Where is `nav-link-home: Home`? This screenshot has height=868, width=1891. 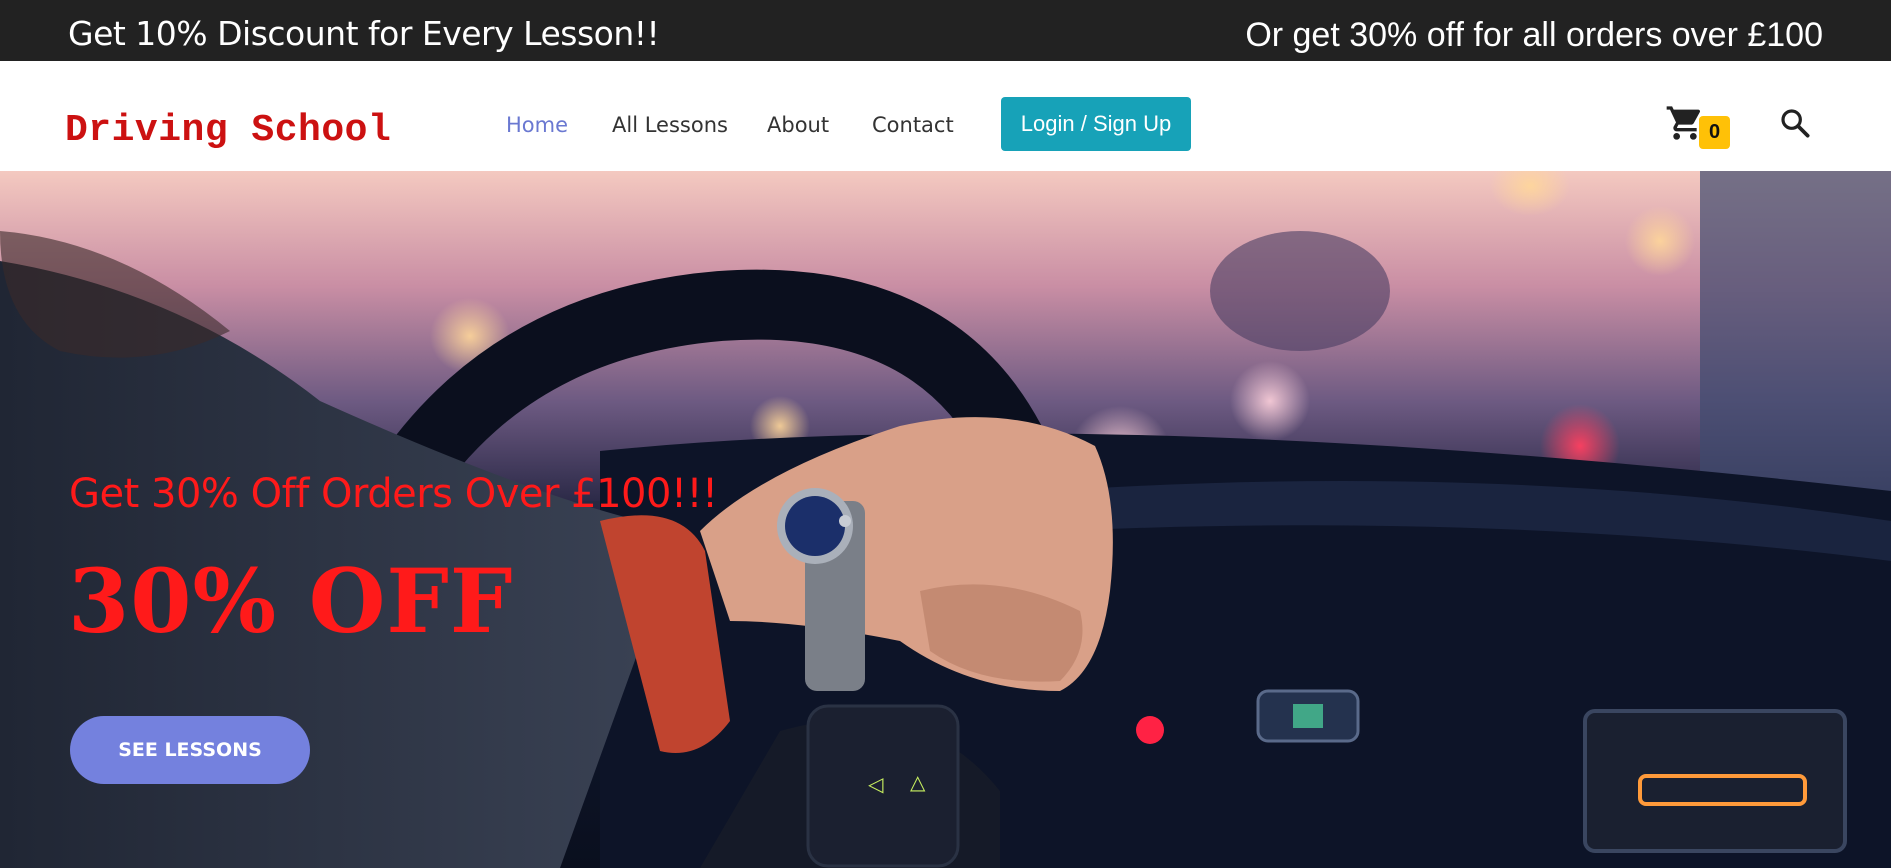 nav-link-home: Home is located at coordinates (537, 125).